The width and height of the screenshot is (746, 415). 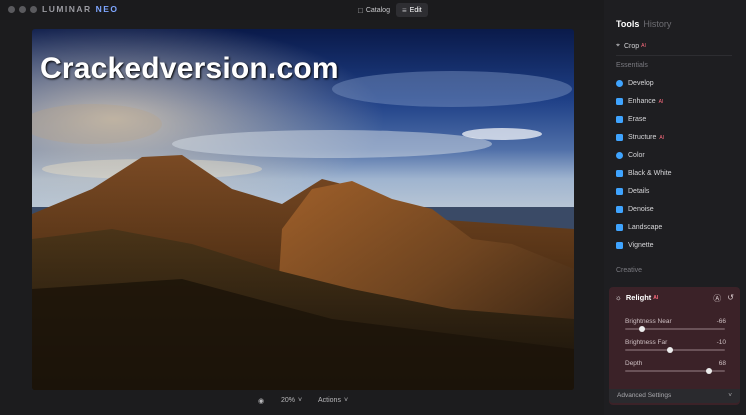 What do you see at coordinates (11, 9) in the screenshot?
I see `close-window-button` at bounding box center [11, 9].